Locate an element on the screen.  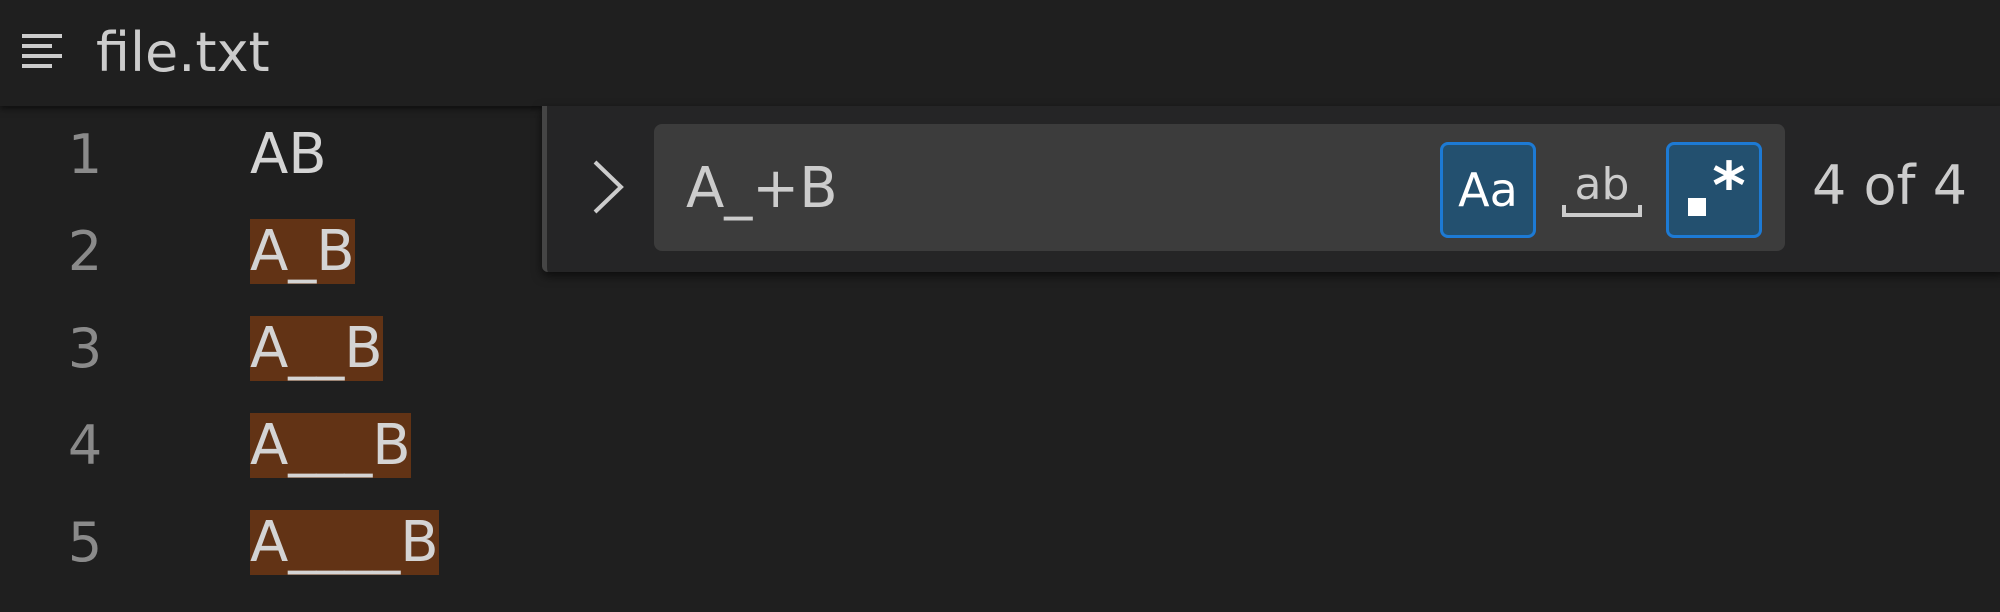
line-content: A___B is located at coordinates (330, 445).